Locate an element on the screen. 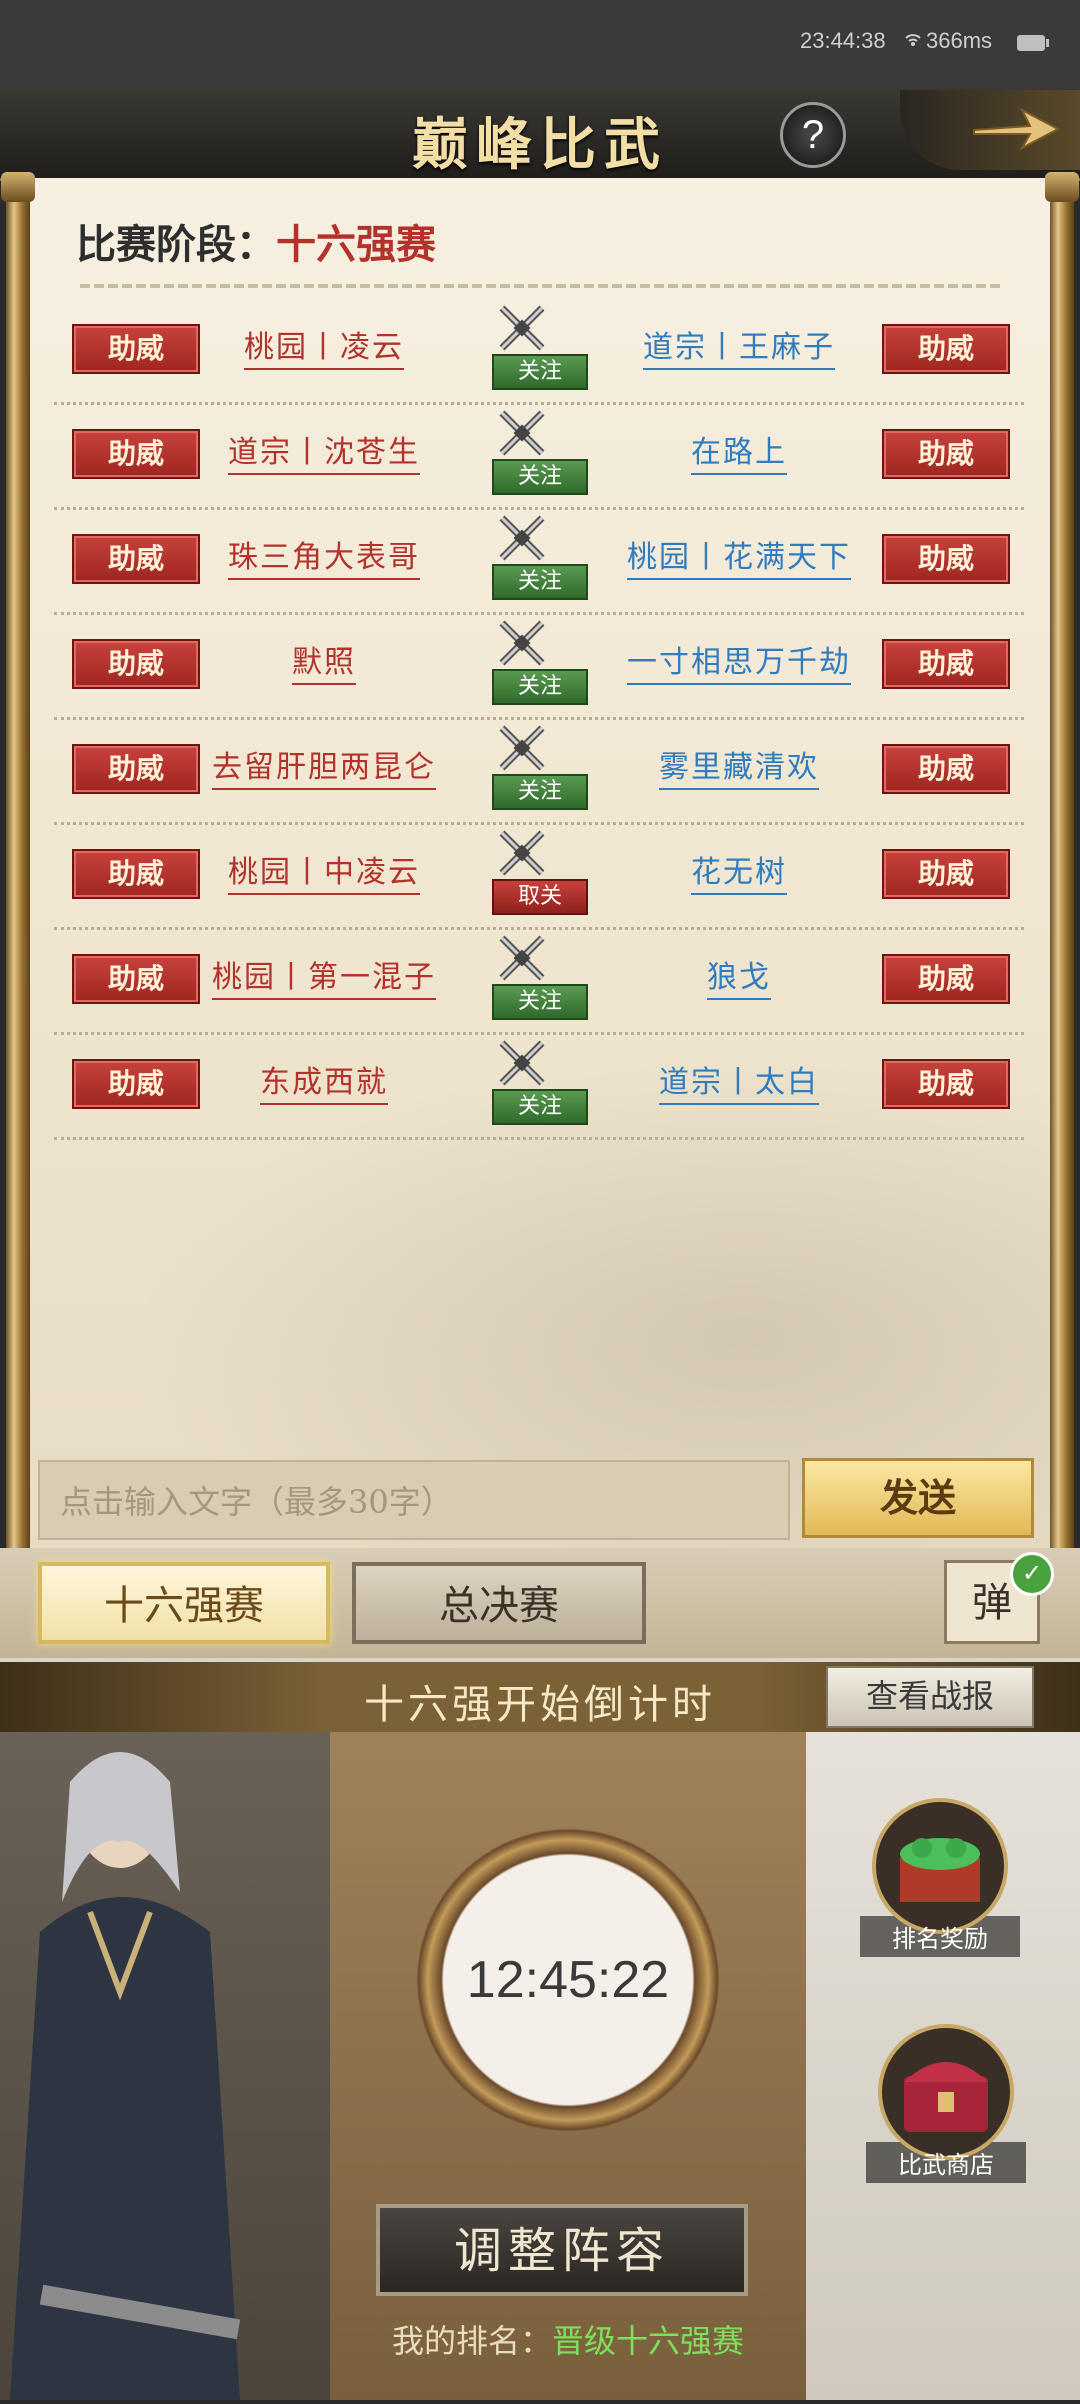  player-right-name: 道宗丨王麻子 is located at coordinates (739, 350).